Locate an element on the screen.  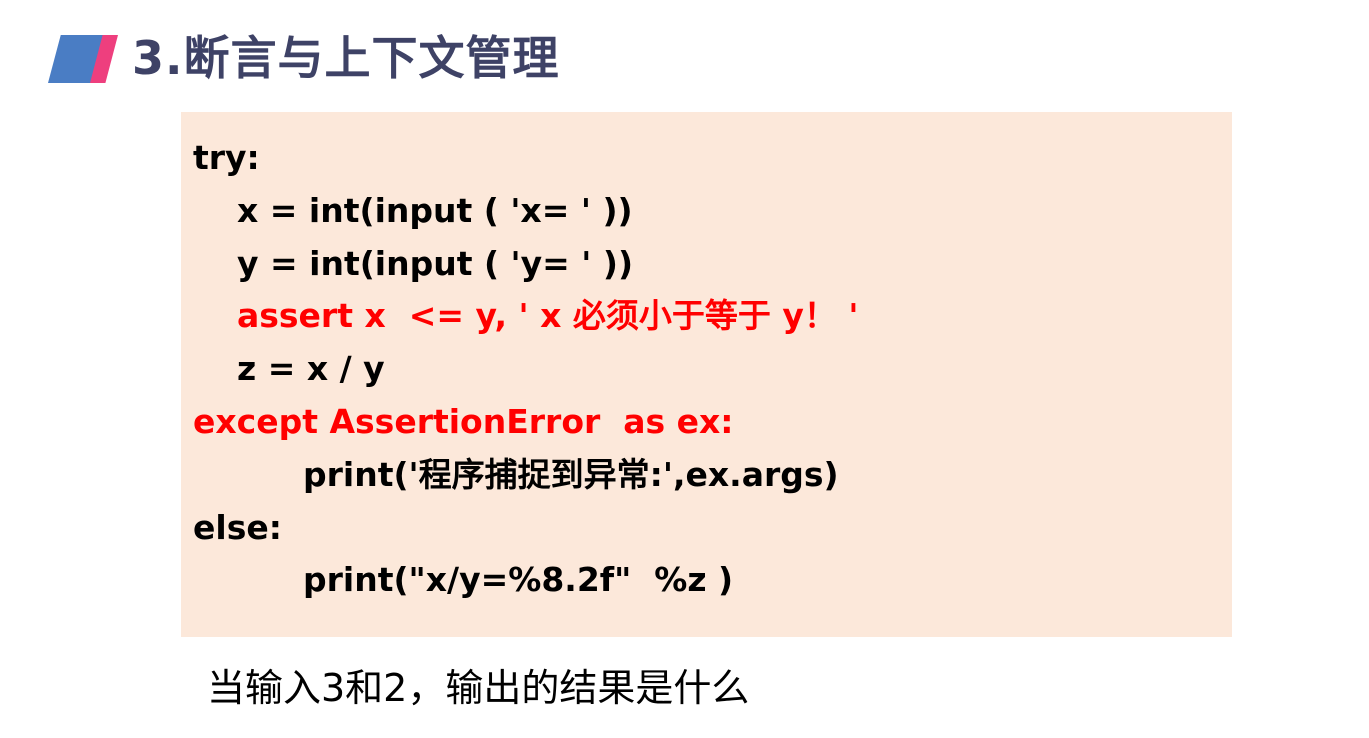
slide-title: 3.断言与上下文管理 is located at coordinates (346, 58).